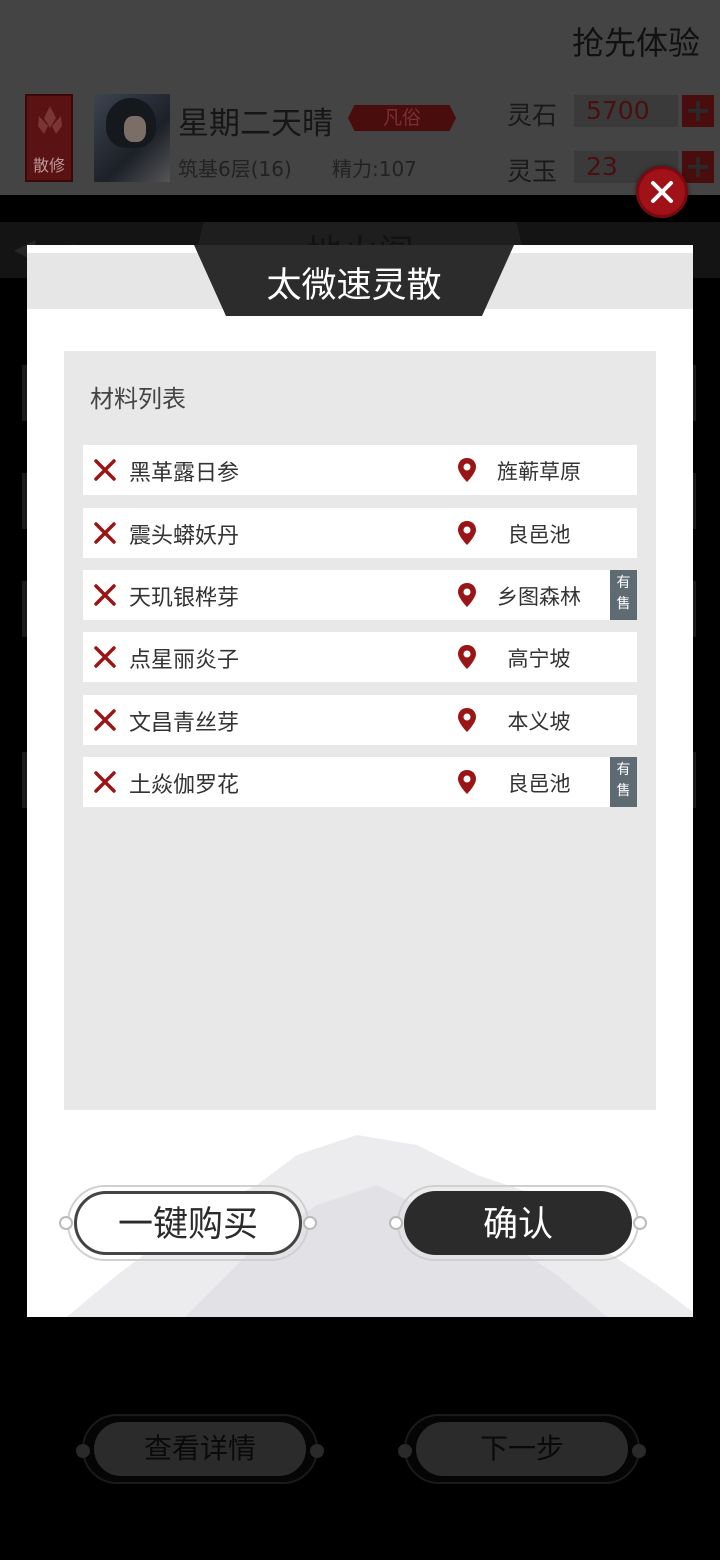 The width and height of the screenshot is (720, 1560). I want to click on material-name: 天玑银桦芽, so click(184, 598).